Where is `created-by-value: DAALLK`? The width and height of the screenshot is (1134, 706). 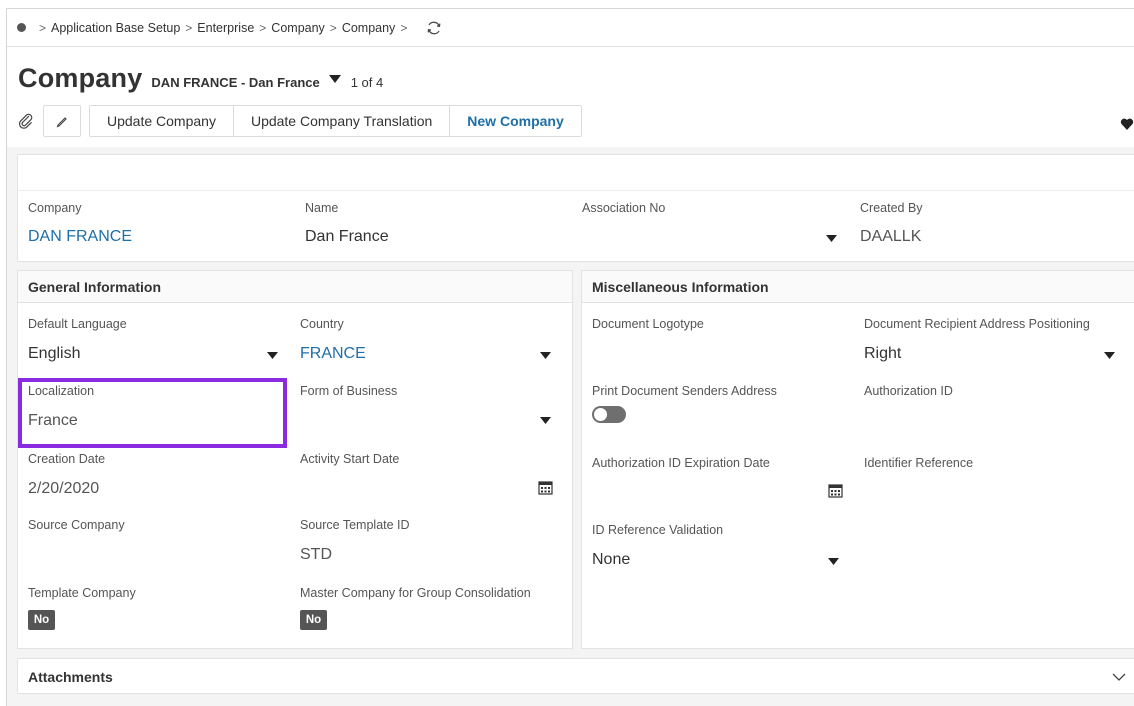 created-by-value: DAALLK is located at coordinates (891, 236).